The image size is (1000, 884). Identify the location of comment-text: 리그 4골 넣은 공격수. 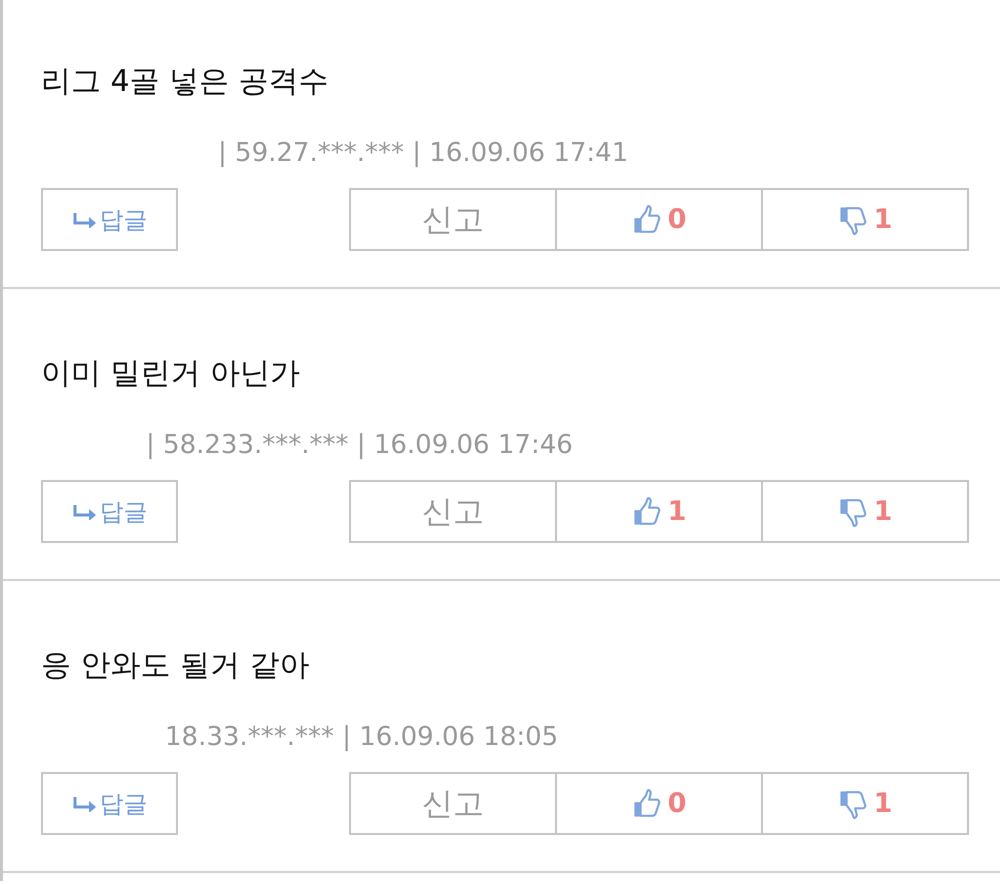
(185, 82).